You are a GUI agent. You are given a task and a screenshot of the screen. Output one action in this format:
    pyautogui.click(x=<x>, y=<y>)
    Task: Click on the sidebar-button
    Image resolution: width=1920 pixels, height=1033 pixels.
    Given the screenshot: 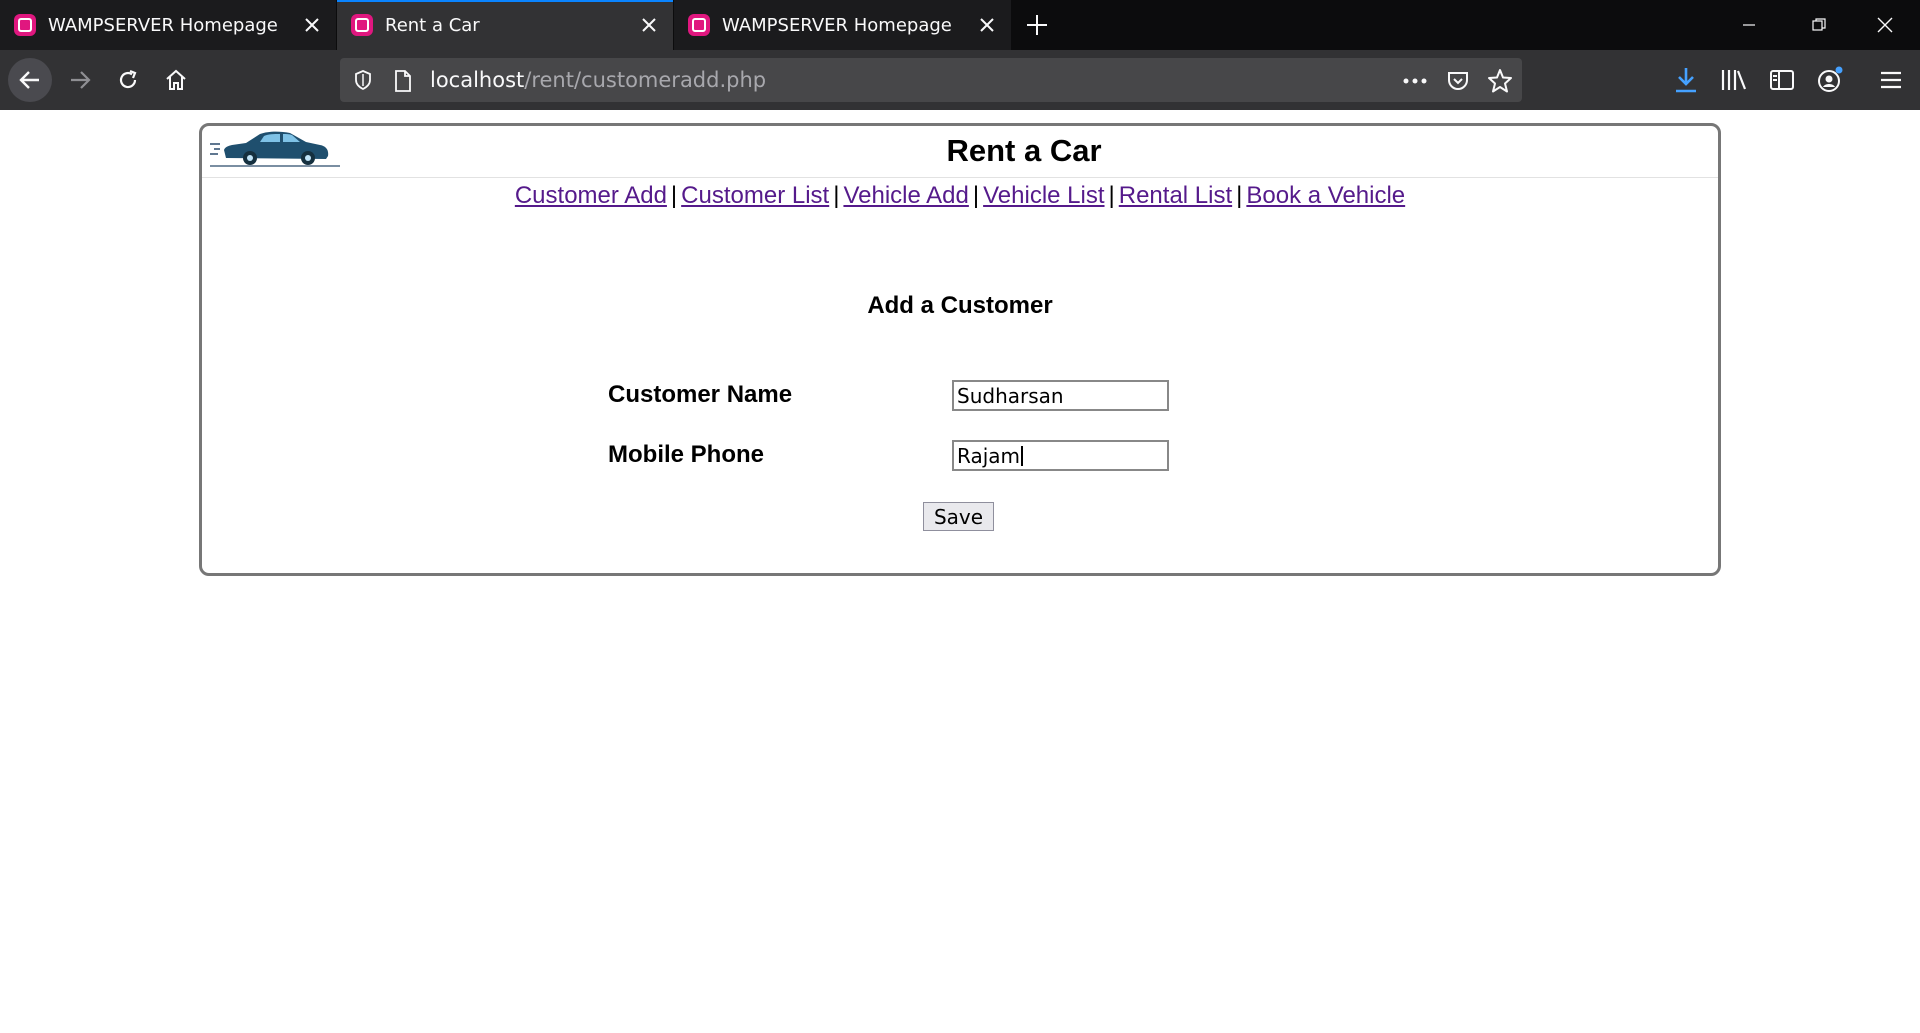 What is the action you would take?
    pyautogui.click(x=1782, y=80)
    